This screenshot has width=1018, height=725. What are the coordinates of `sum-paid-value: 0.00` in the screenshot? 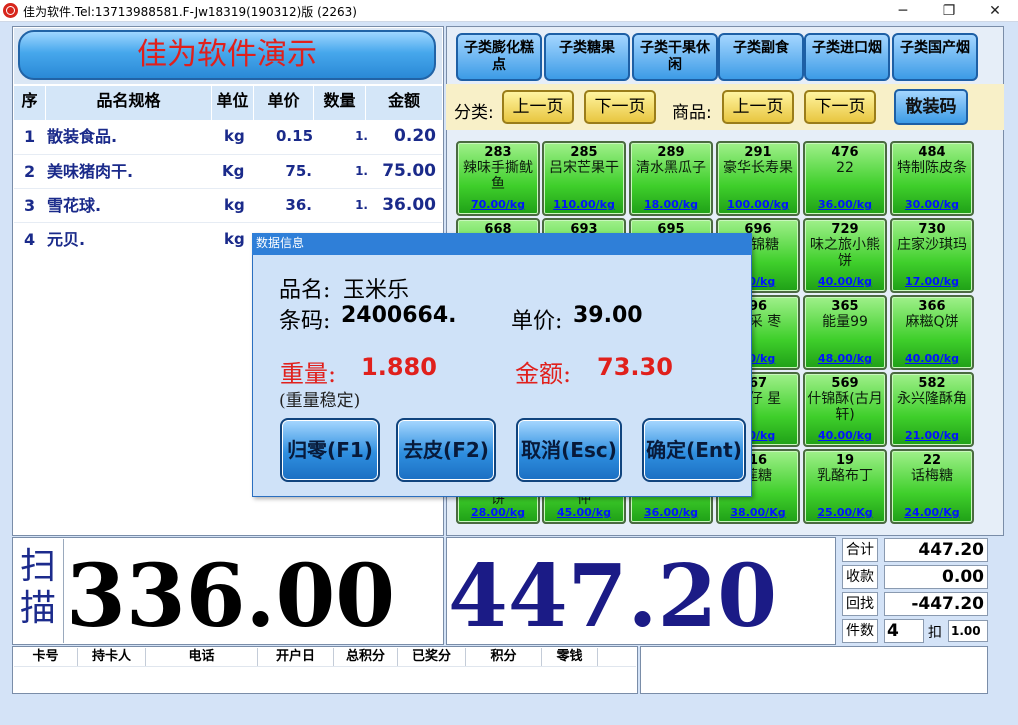 It's located at (936, 577).